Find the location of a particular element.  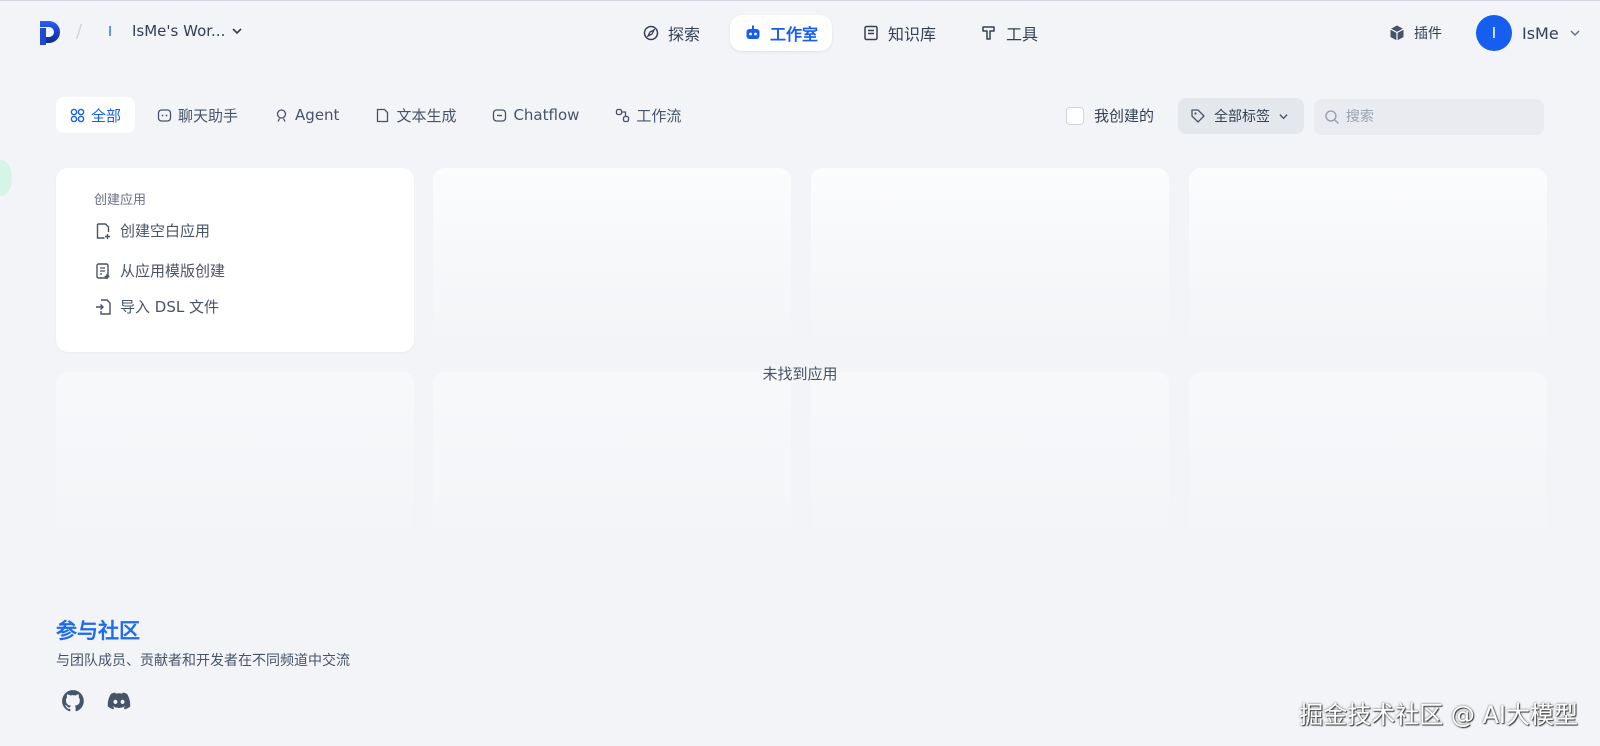

agent-icon is located at coordinates (281, 115).